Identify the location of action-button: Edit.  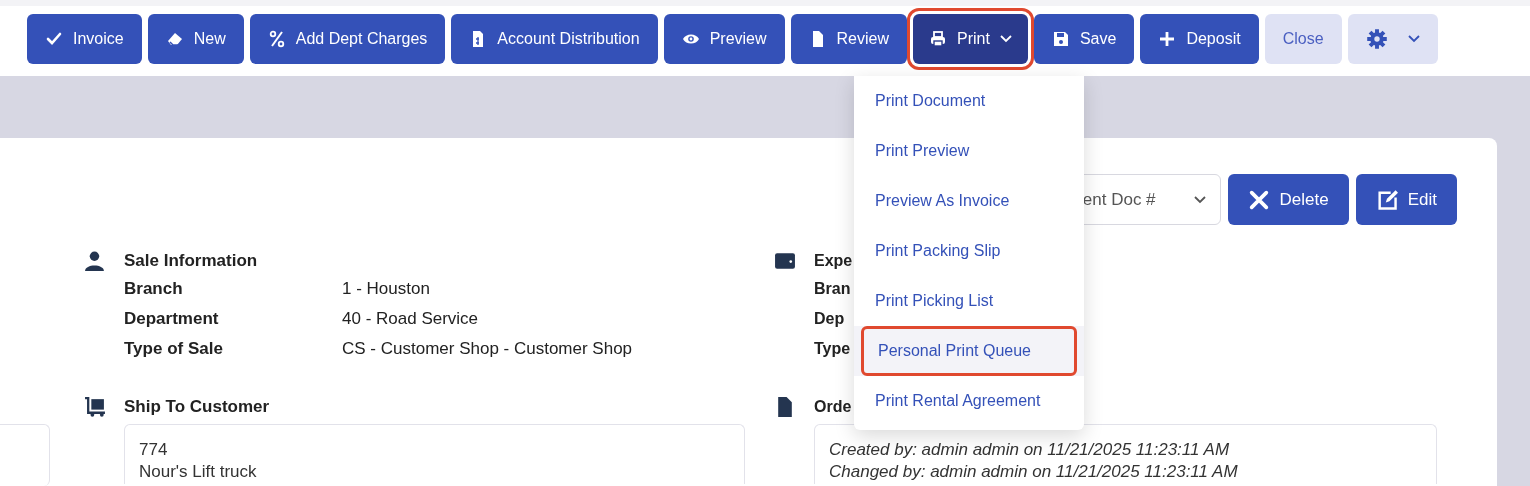
(1406, 199).